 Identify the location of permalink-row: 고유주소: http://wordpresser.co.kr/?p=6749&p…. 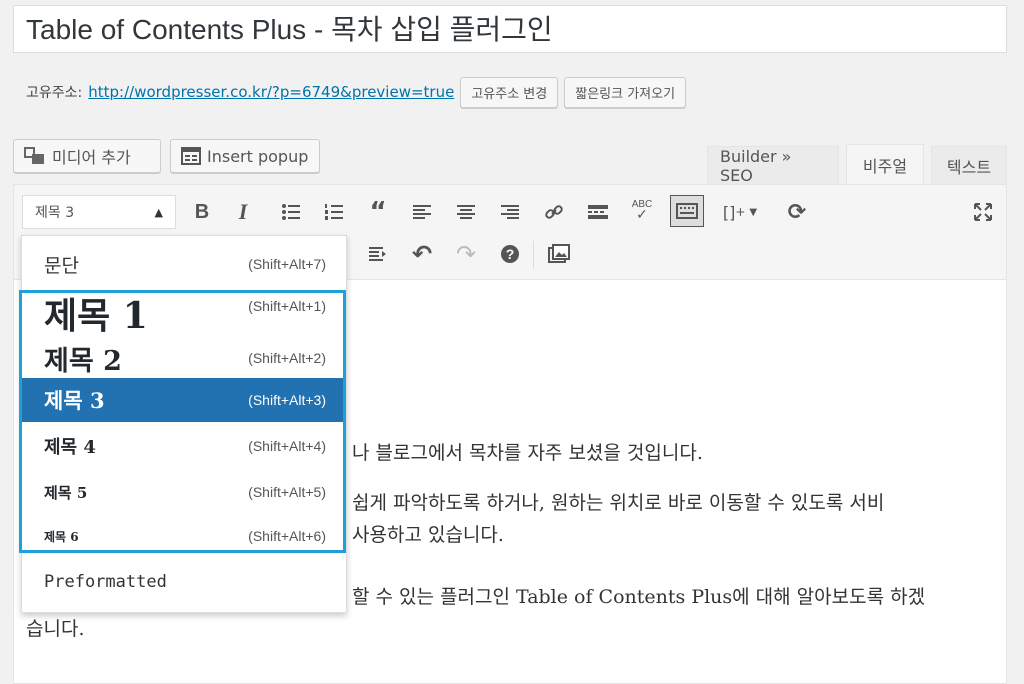
(356, 92).